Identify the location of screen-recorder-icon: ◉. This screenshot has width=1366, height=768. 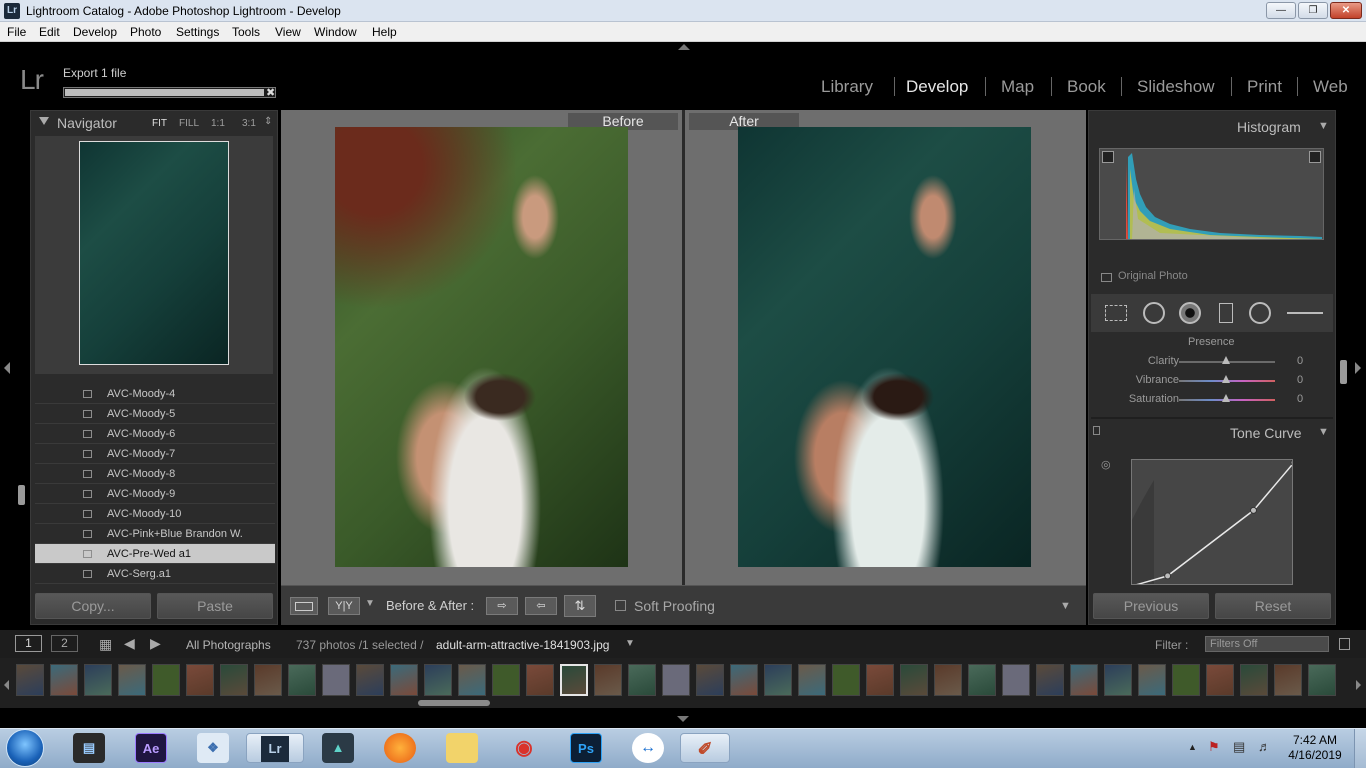
(524, 748).